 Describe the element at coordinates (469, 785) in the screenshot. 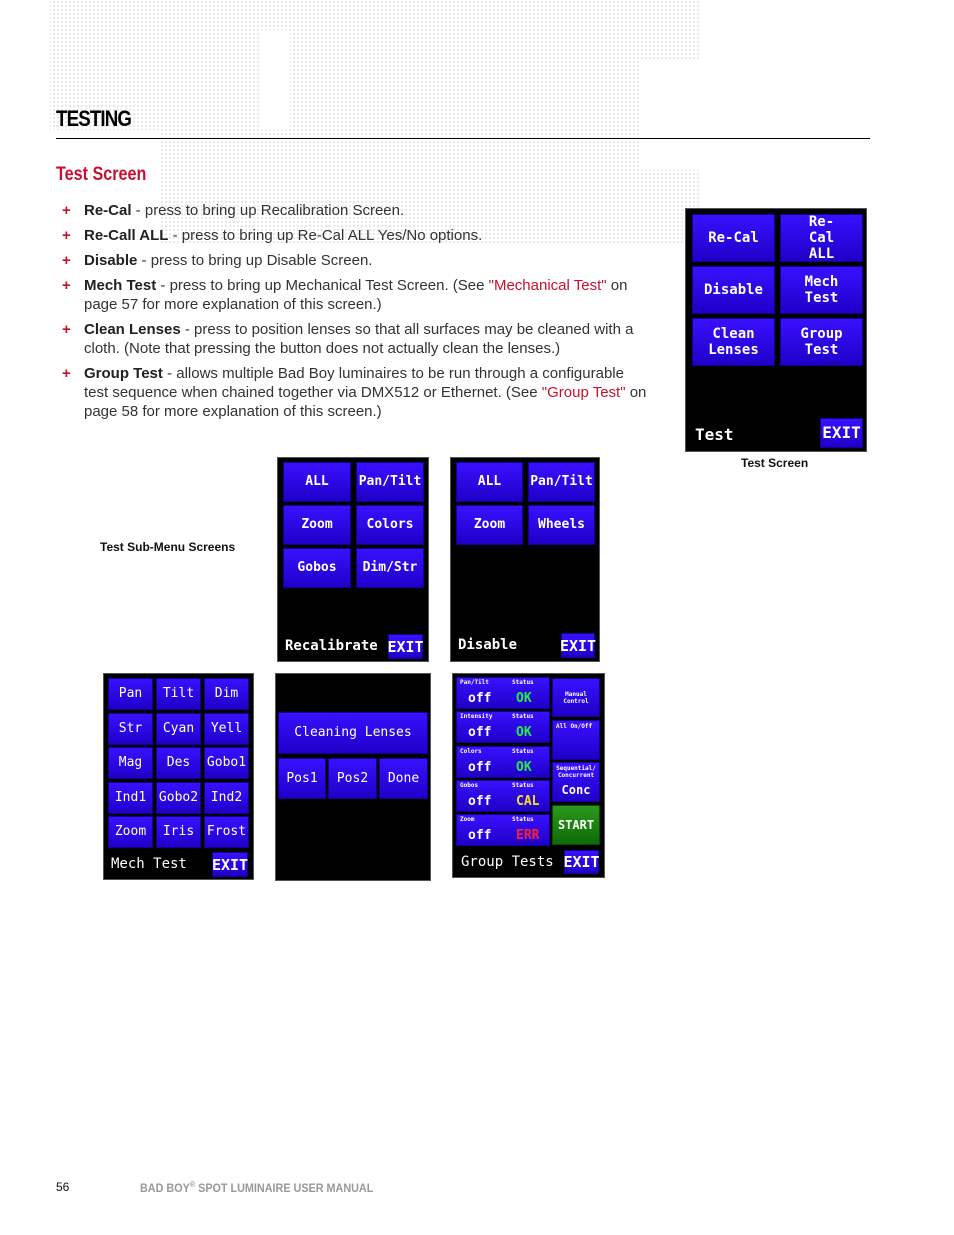

I see `row-name: Gobos` at that location.